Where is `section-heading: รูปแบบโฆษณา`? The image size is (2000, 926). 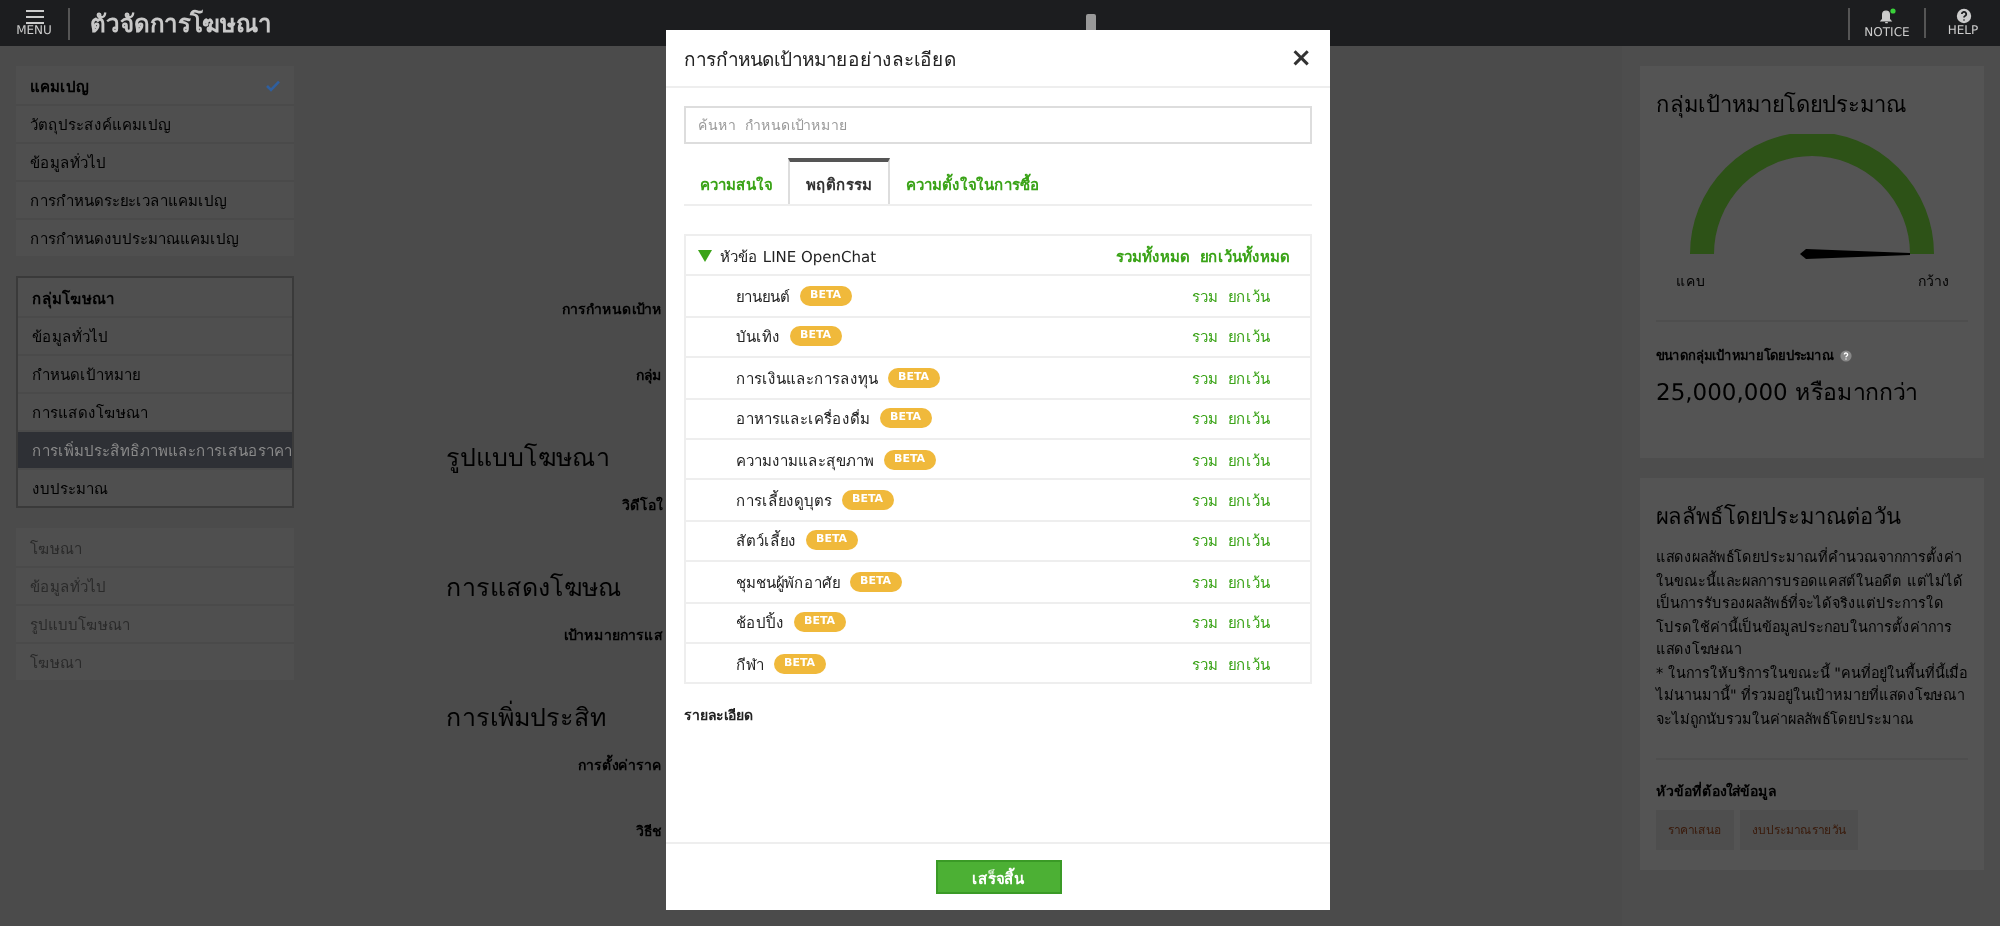
section-heading: รูปแบบโฆษณา is located at coordinates (528, 458).